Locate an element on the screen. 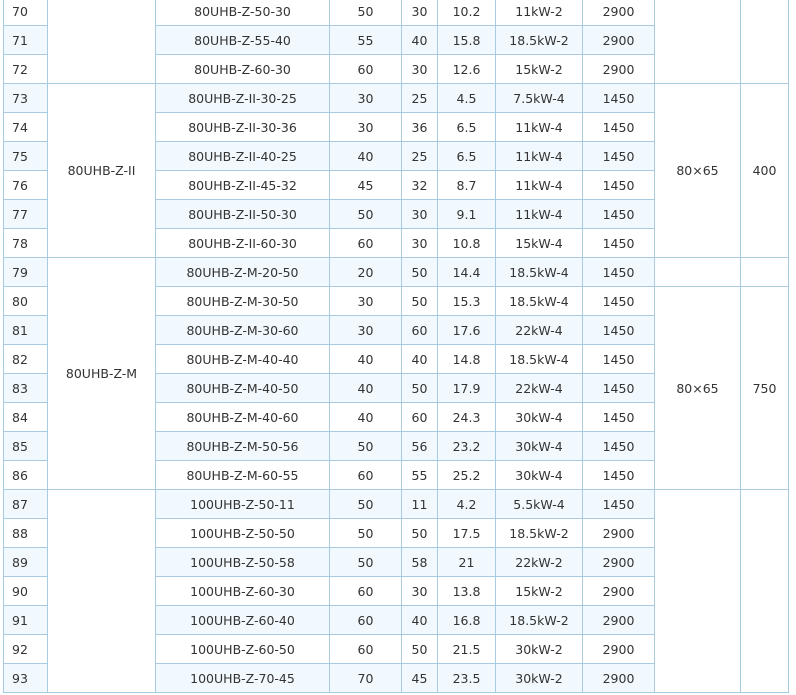 This screenshot has height=695, width=796. row-number-cell: 91 is located at coordinates (25, 620).